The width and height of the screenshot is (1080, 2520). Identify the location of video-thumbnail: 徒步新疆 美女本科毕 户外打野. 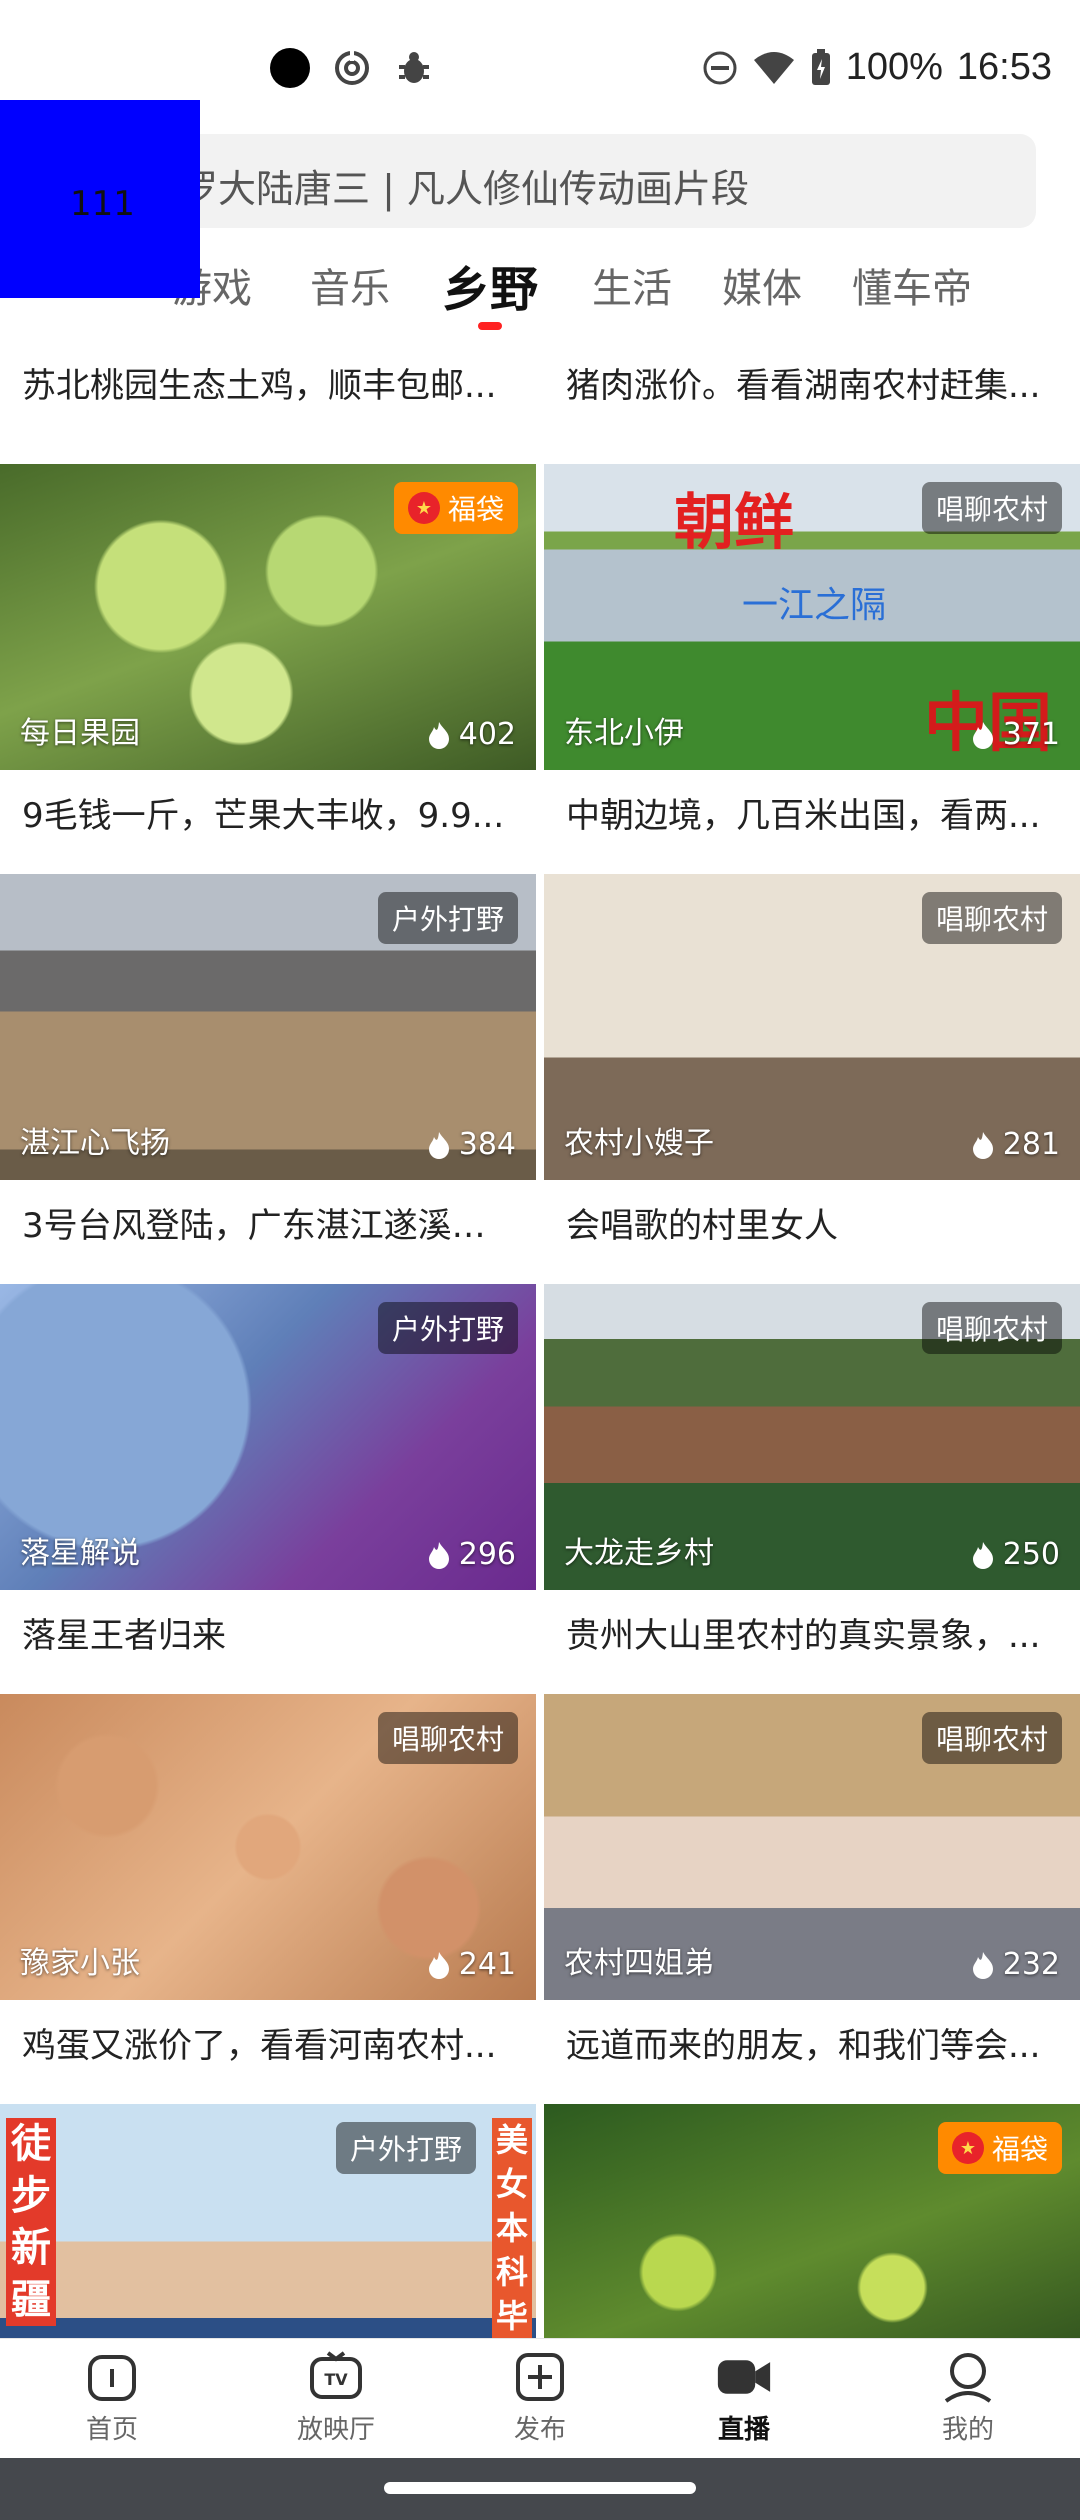
(268, 2221).